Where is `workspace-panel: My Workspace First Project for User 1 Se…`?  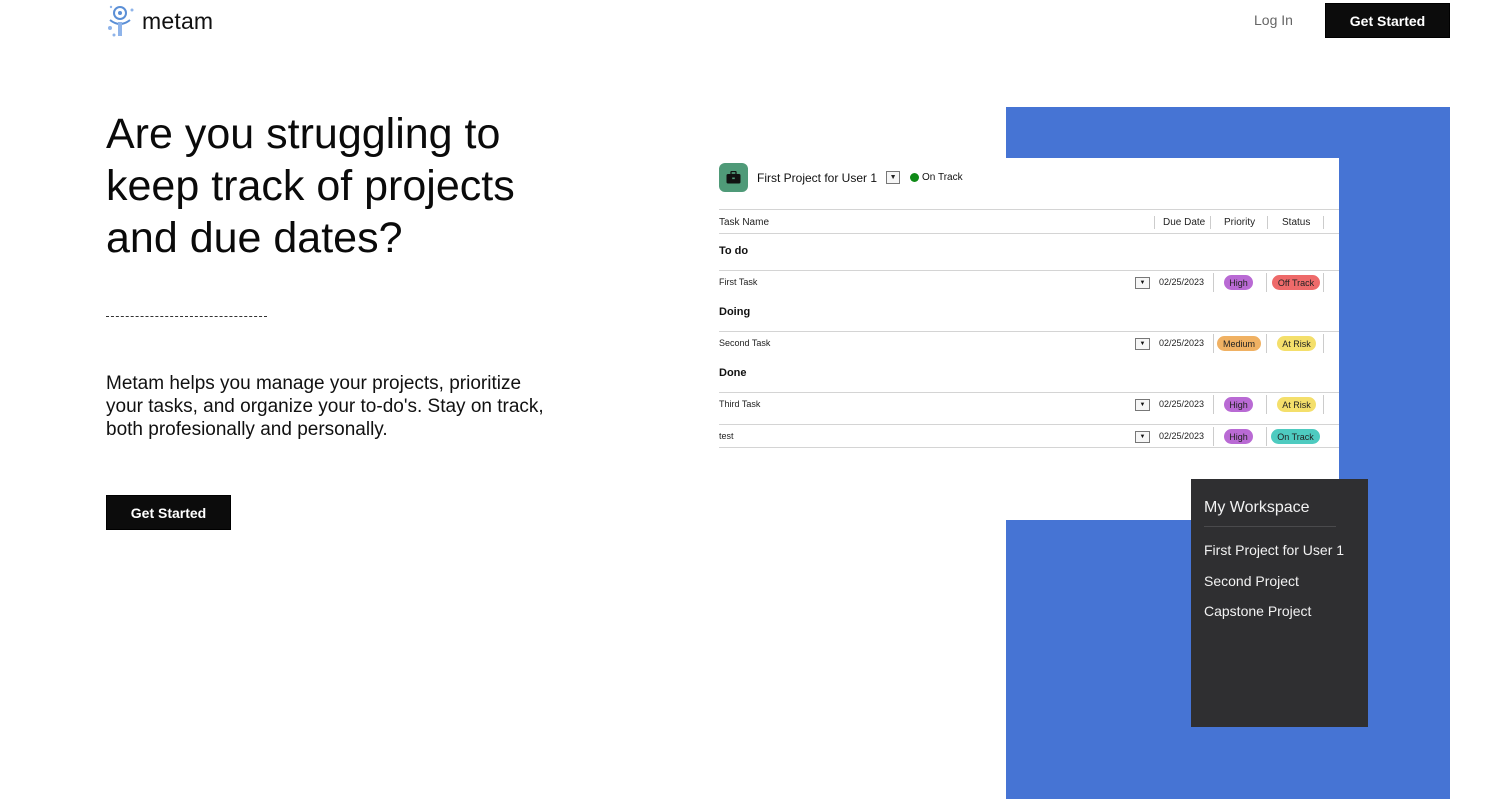 workspace-panel: My Workspace First Project for User 1 Se… is located at coordinates (1279, 603).